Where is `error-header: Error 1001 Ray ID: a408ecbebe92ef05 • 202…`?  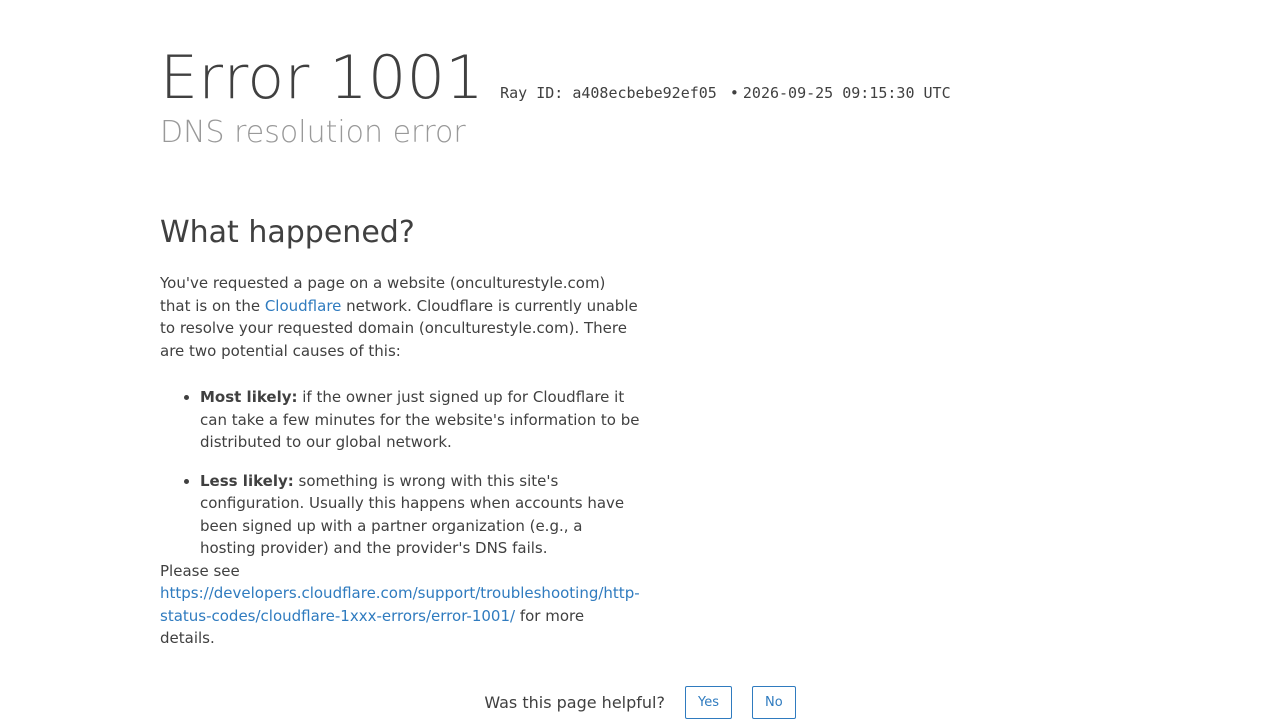 error-header: Error 1001 Ray ID: a408ecbebe92ef05 • 202… is located at coordinates (640, 97).